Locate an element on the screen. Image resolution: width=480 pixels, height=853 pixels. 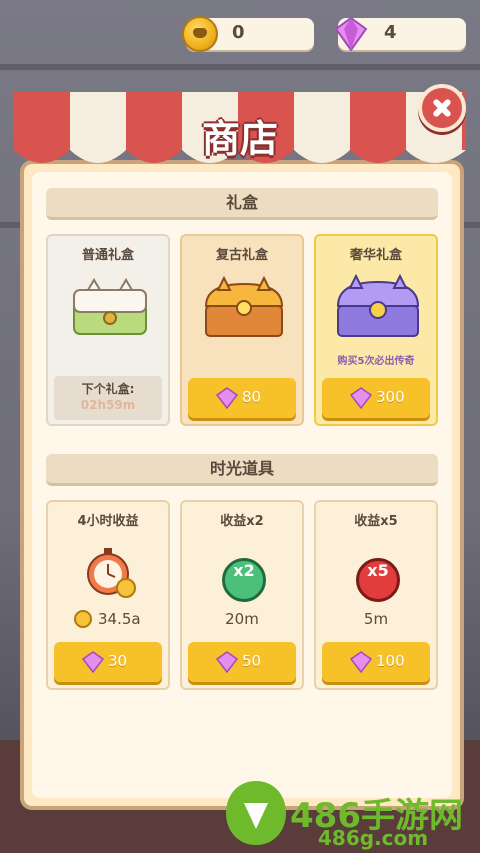
price: 100 is located at coordinates (390, 661).